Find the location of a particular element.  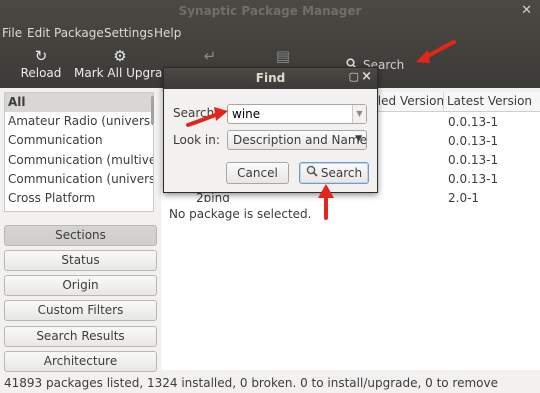

look-in-value: Description and Name is located at coordinates (300, 140).